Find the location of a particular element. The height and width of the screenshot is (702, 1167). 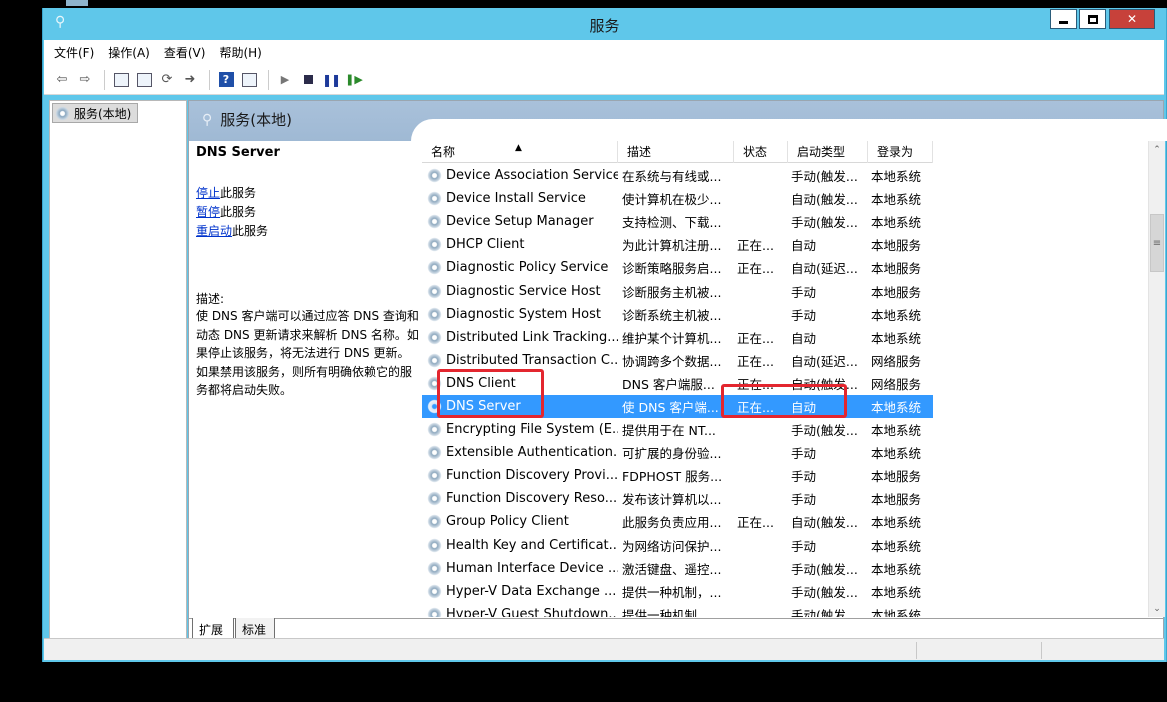

action-pane-button is located at coordinates (249, 80).